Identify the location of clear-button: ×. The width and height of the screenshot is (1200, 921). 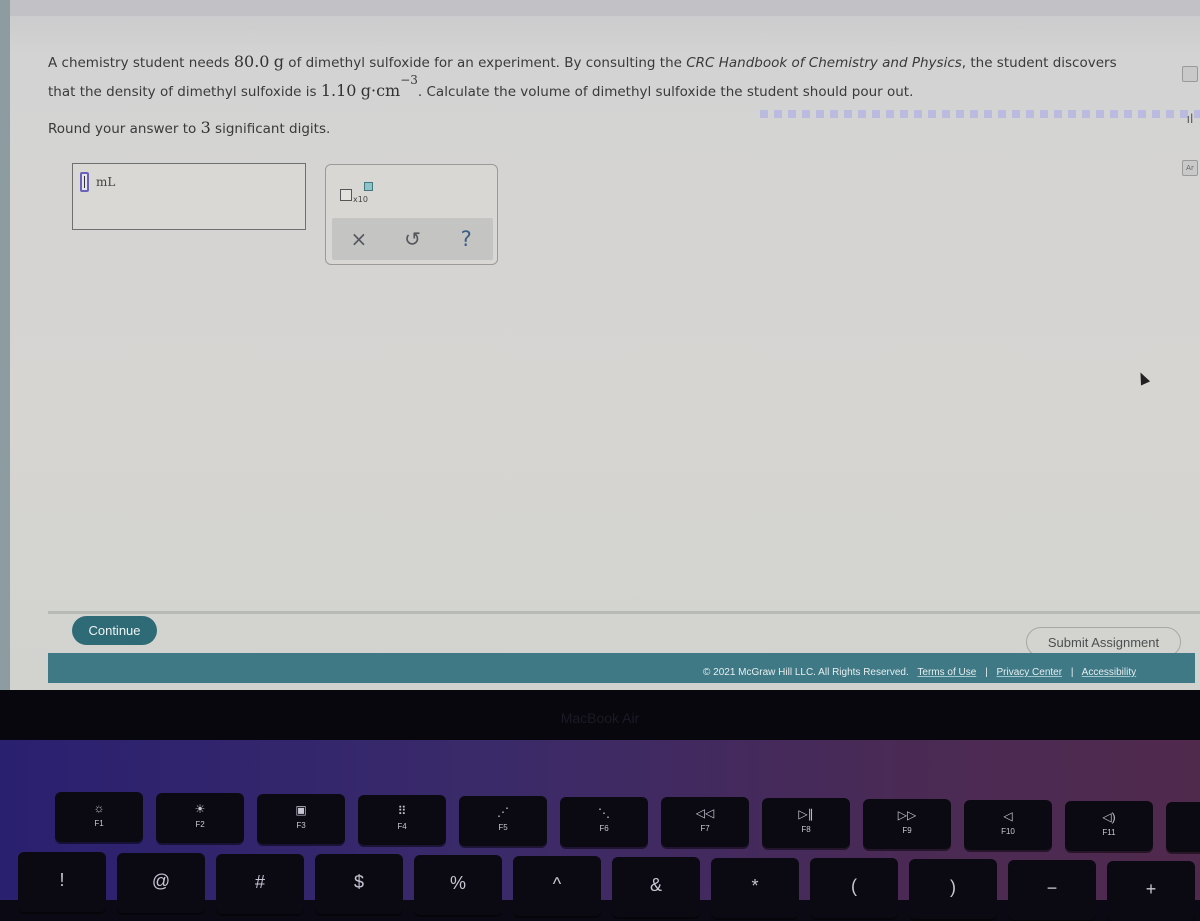
(359, 239).